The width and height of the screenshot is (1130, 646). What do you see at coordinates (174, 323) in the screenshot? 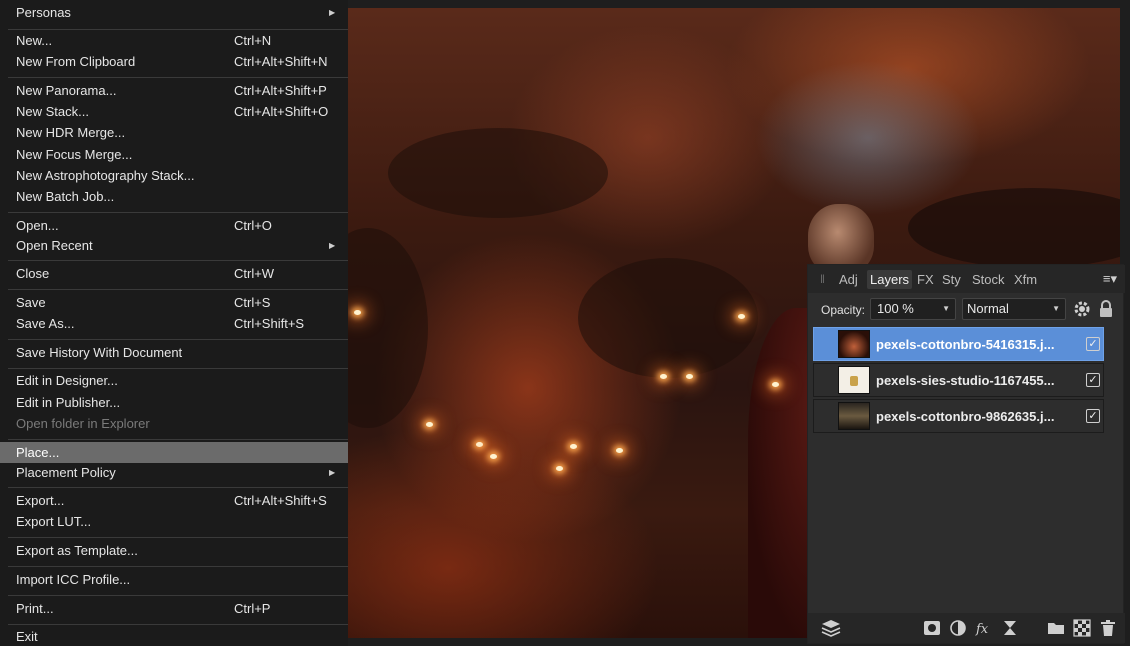
I see `menu-item-save-as: Save As... Ctrl+Shift+S` at bounding box center [174, 323].